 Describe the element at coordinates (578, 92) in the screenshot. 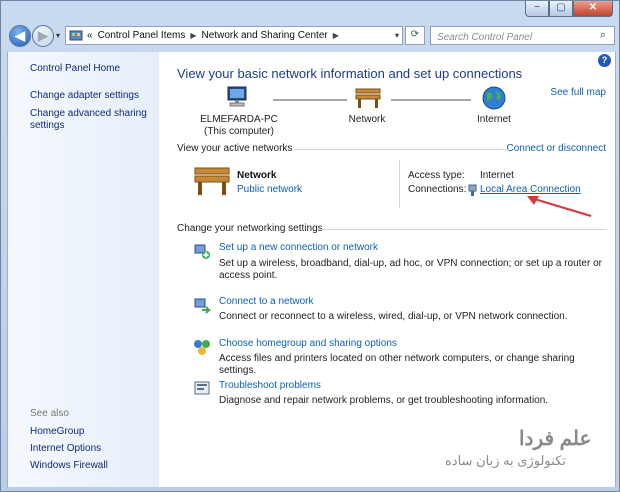

I see `see-full-map-link: See full map` at that location.